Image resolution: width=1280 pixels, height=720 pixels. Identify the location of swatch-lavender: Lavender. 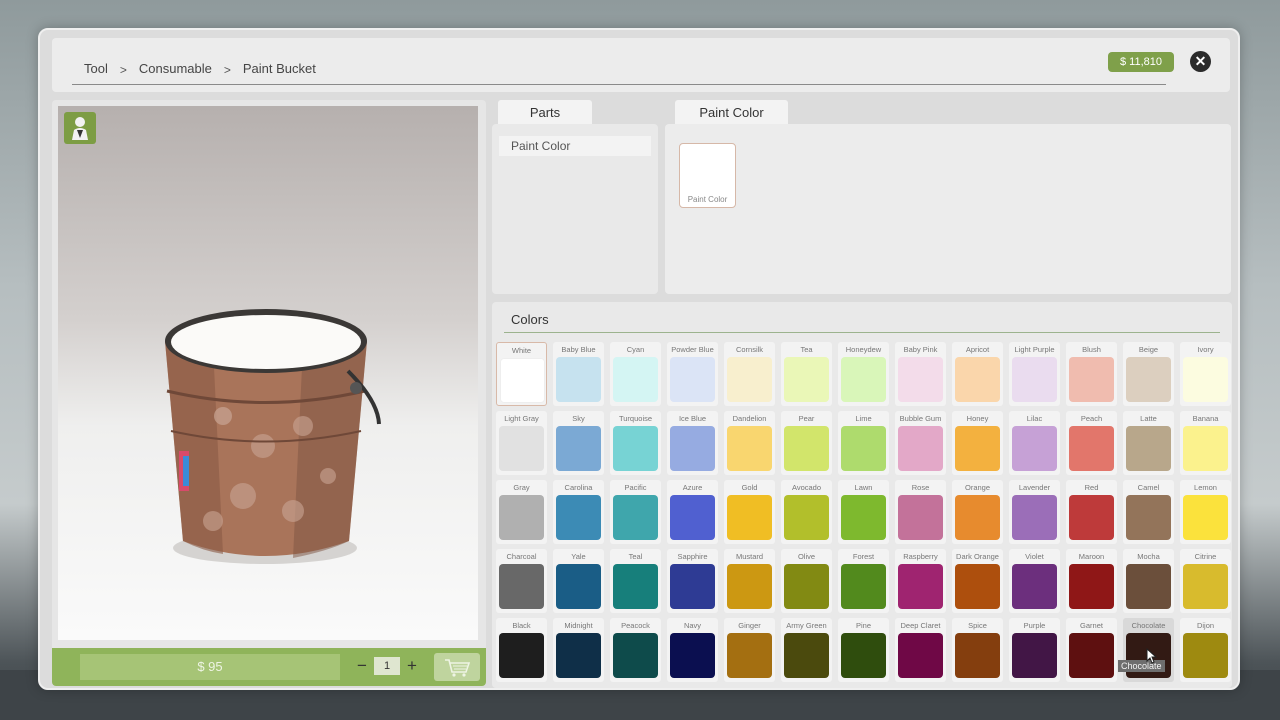
(1034, 512).